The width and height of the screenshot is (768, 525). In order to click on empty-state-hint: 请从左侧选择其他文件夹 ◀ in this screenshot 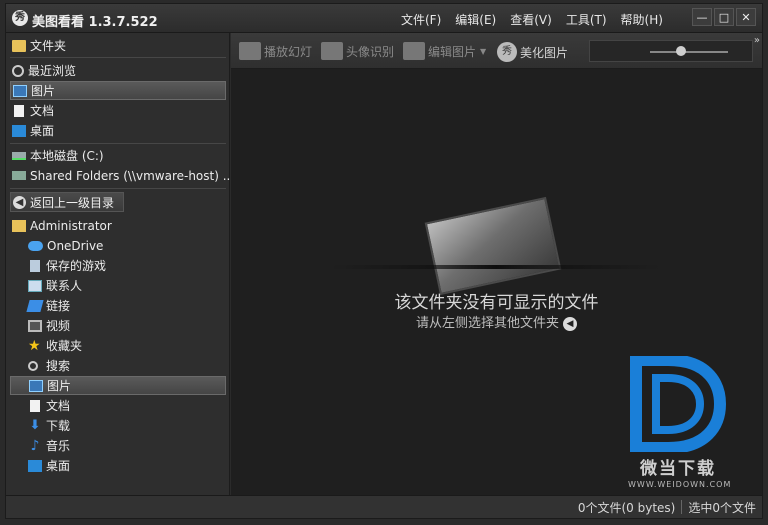, I will do `click(496, 321)`.